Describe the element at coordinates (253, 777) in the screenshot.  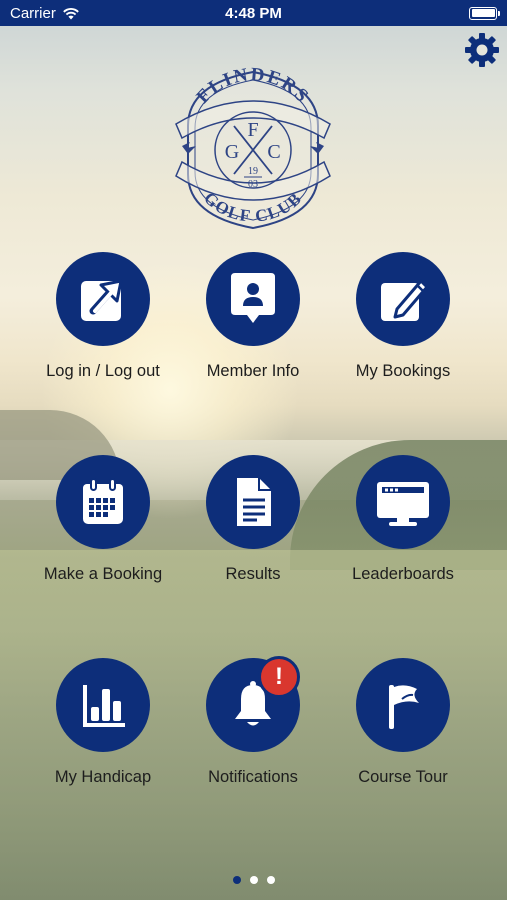
I see `menu-label: Notifications` at that location.